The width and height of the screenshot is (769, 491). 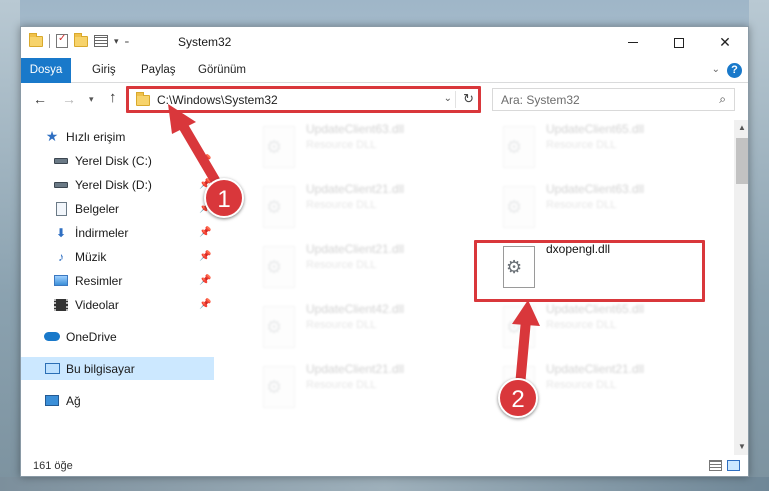 What do you see at coordinates (716, 69) in the screenshot?
I see `expand-ribbon-icon: ⌄` at bounding box center [716, 69].